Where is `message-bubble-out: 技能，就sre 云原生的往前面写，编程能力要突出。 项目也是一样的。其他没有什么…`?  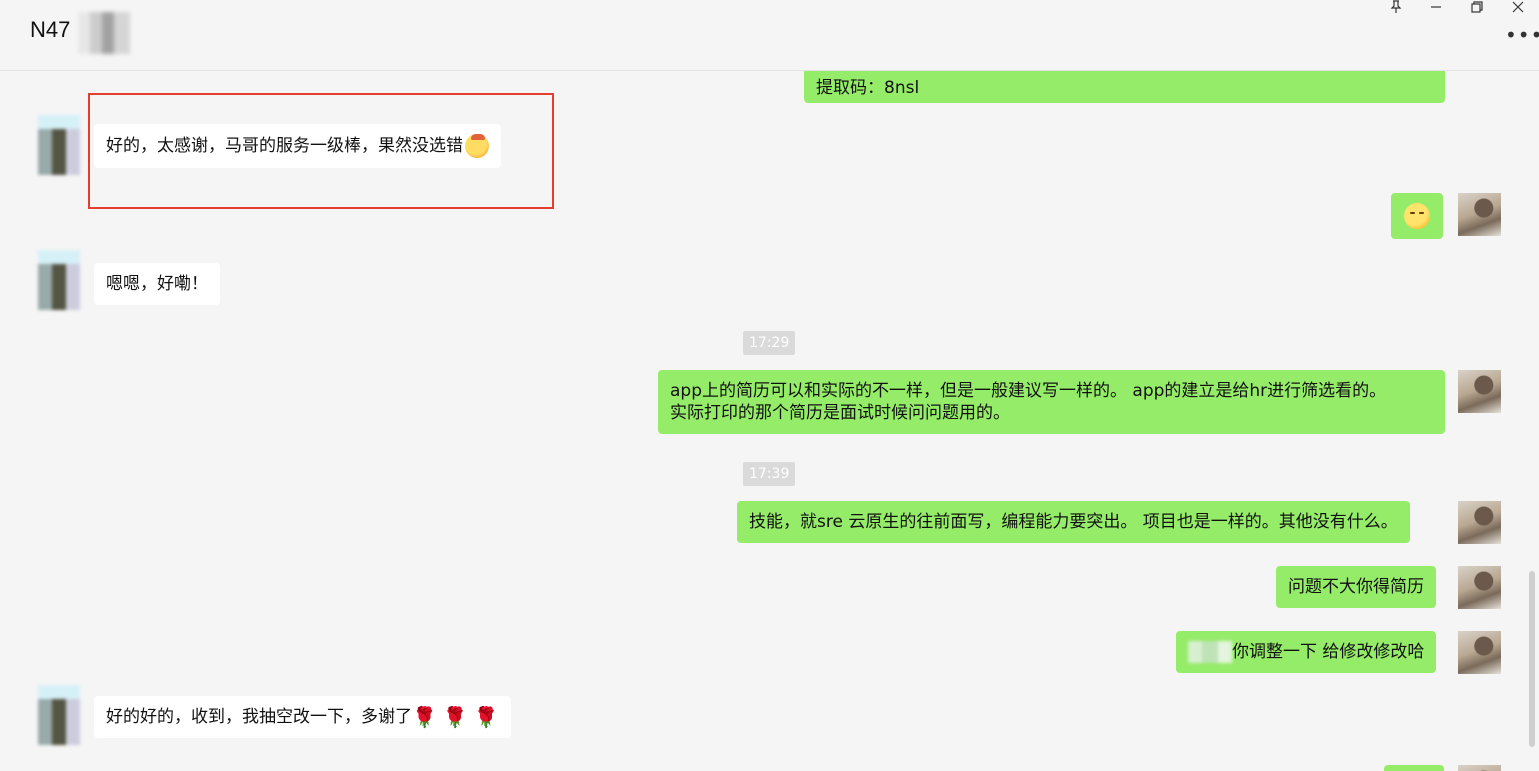 message-bubble-out: 技能，就sre 云原生的往前面写，编程能力要突出。 项目也是一样的。其他没有什么… is located at coordinates (1073, 522).